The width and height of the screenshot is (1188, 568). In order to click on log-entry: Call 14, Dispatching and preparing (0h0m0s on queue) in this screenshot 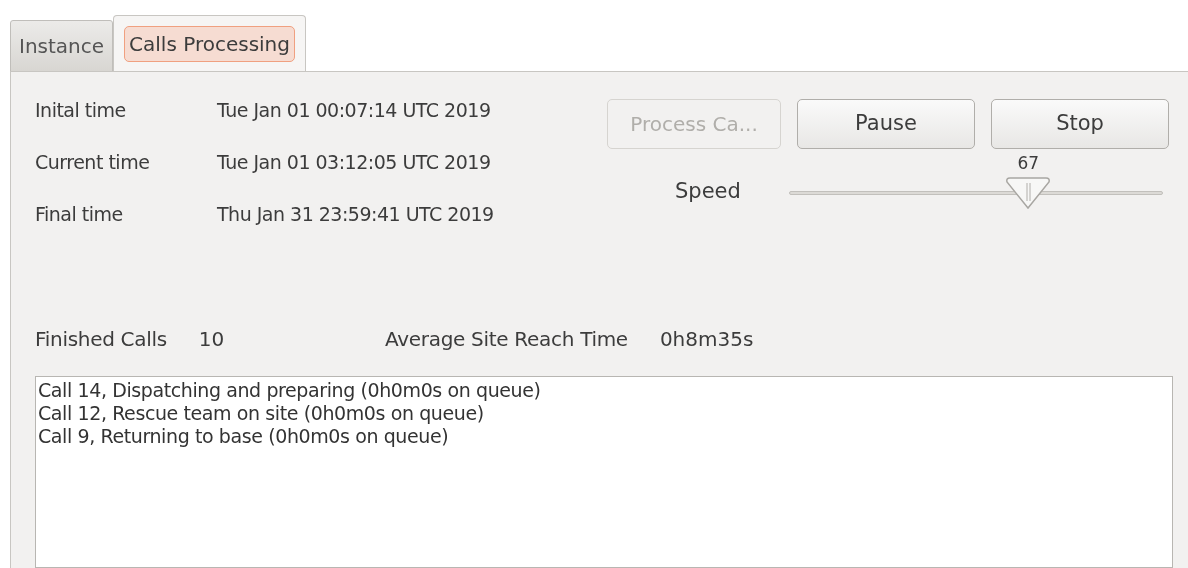, I will do `click(290, 390)`.